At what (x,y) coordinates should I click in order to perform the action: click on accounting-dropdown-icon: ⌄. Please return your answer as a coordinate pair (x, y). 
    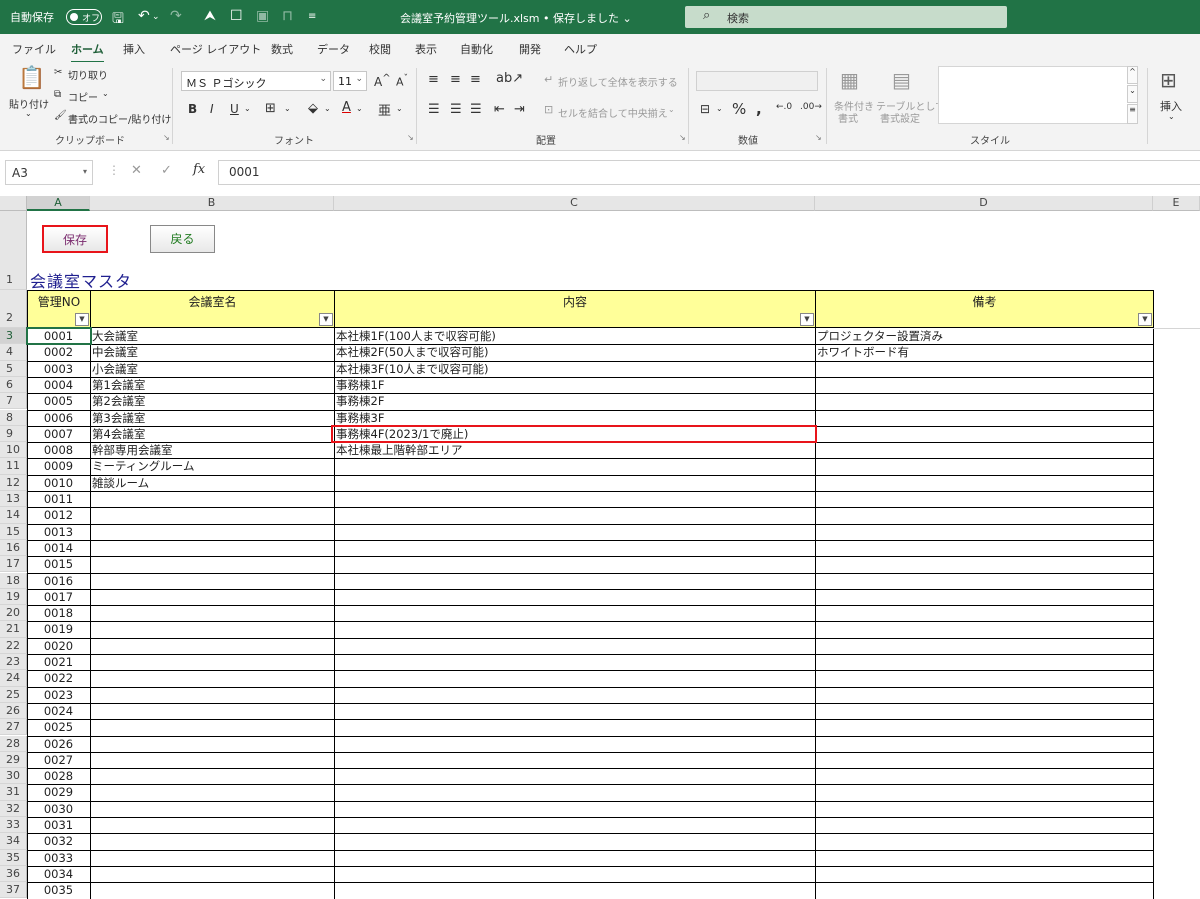
    Looking at the image, I should click on (719, 108).